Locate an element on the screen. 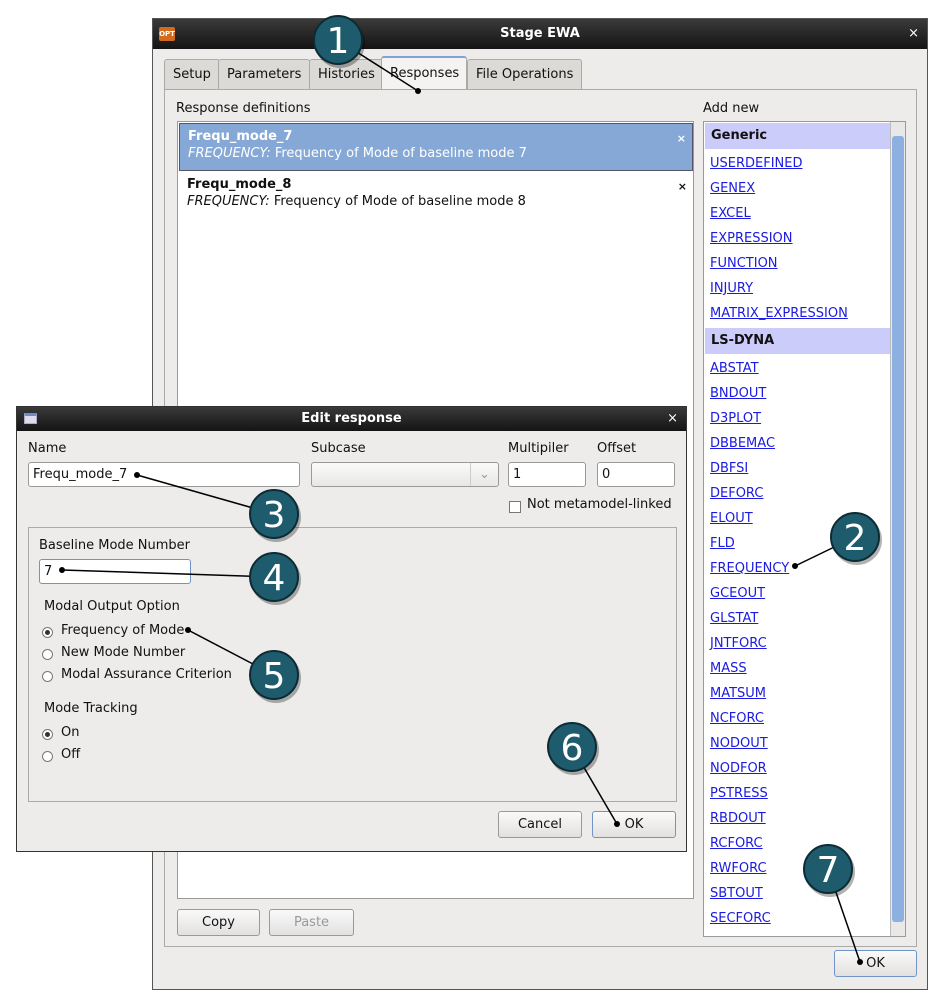  callout-1: 1 is located at coordinates (367, 54).